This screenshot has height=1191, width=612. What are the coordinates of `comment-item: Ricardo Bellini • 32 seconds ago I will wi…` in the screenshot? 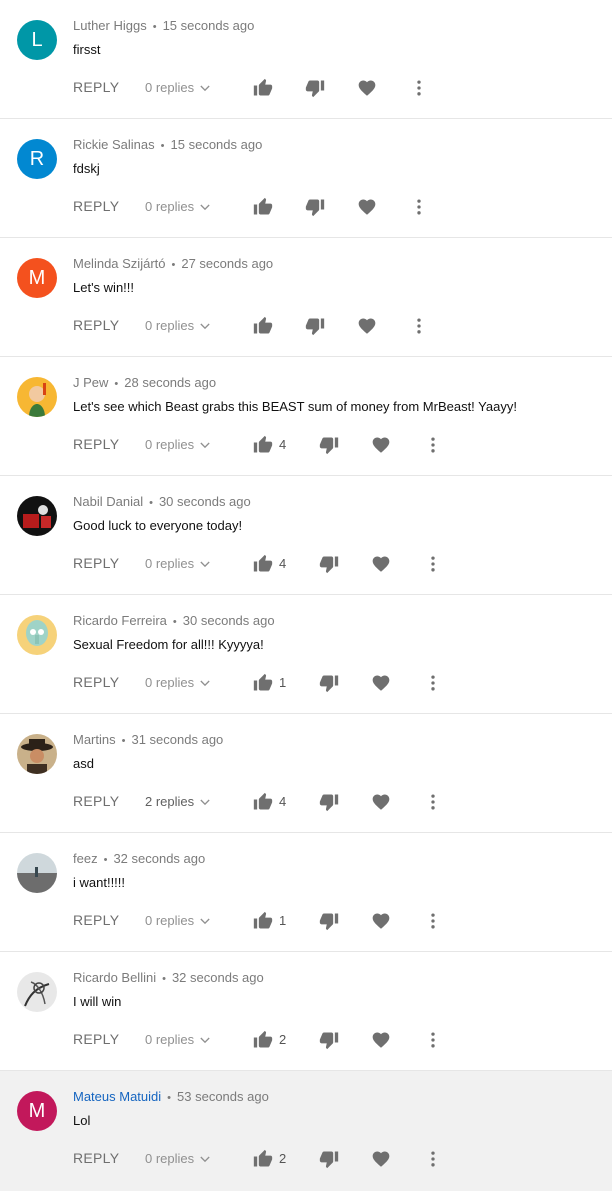 It's located at (306, 1011).